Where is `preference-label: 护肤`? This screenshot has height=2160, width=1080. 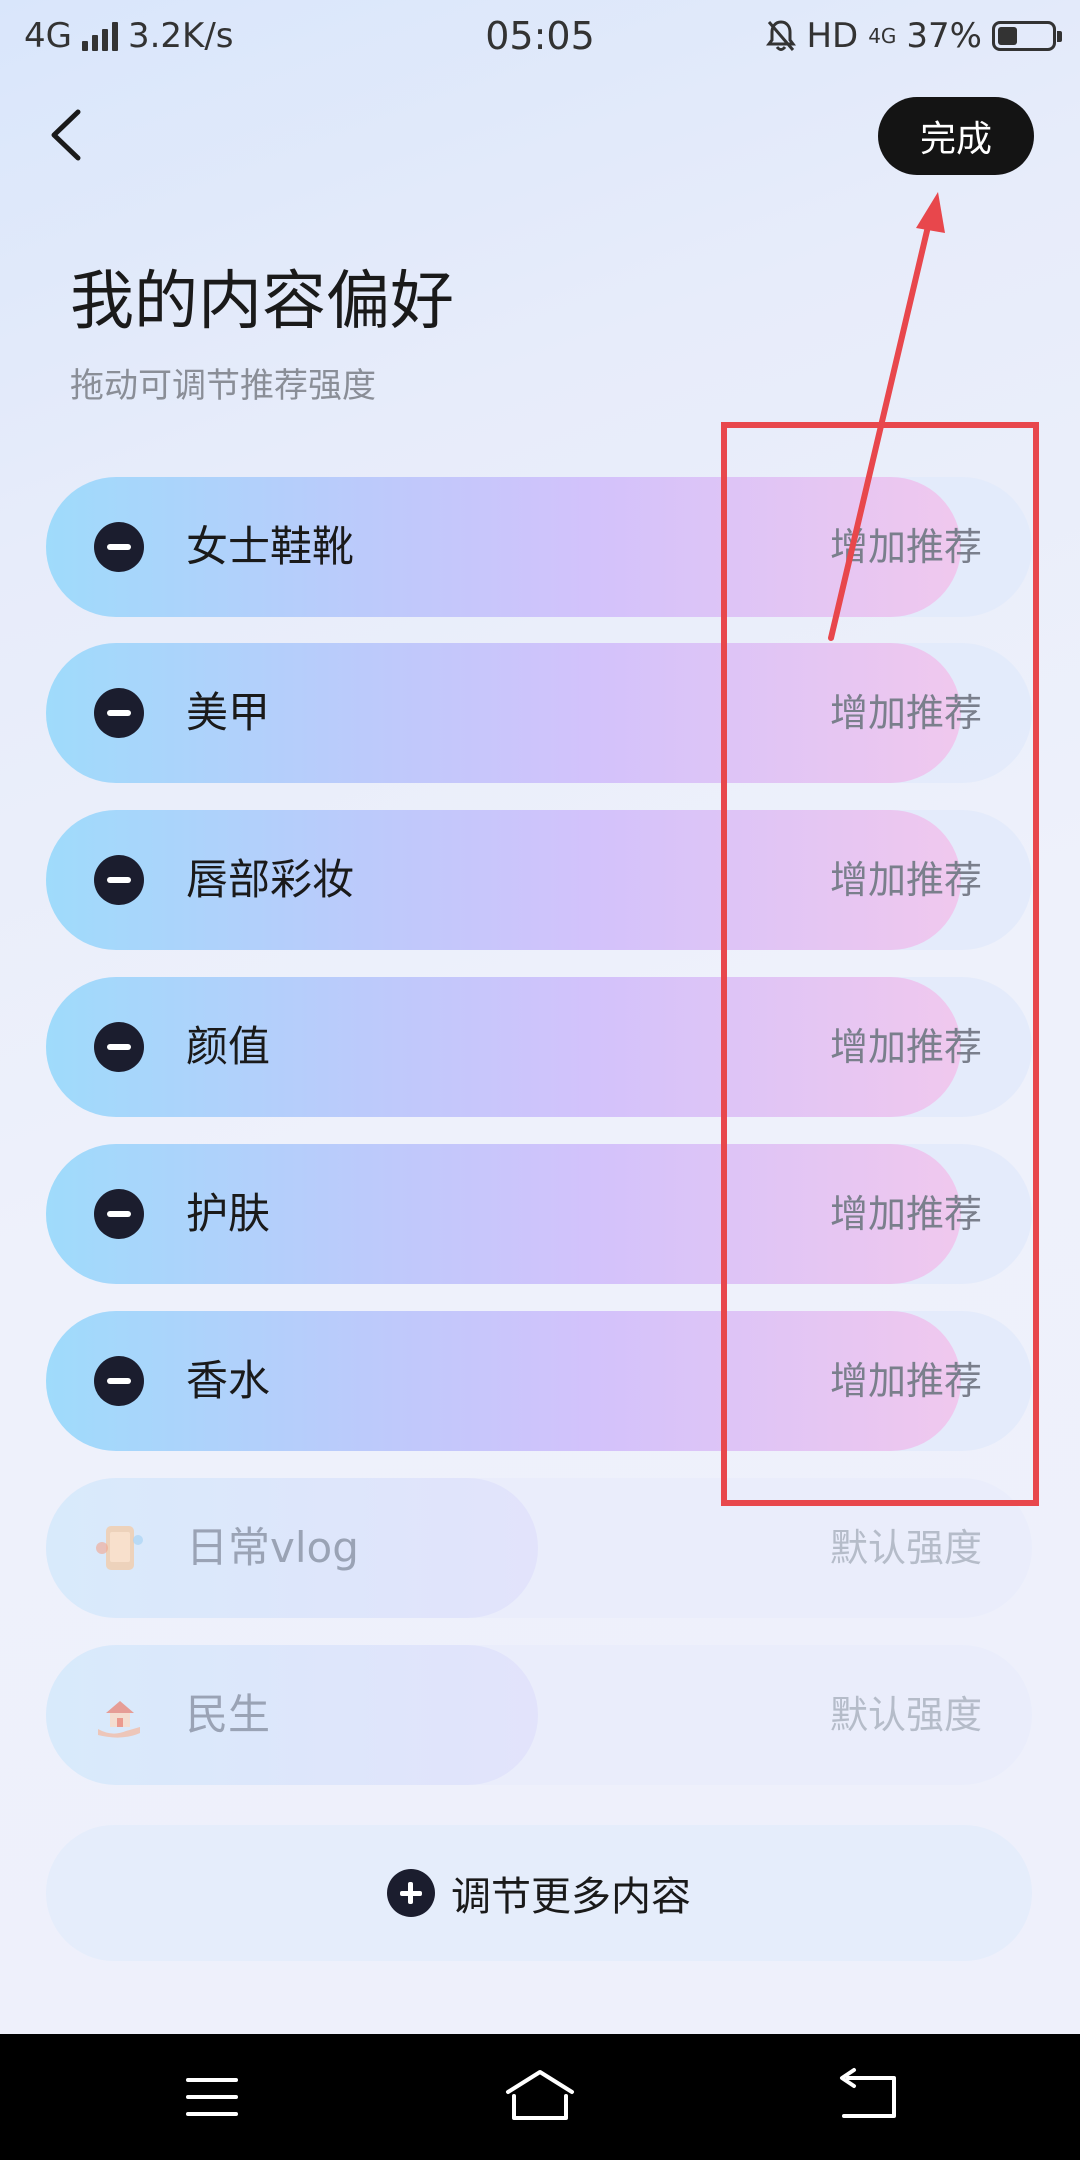
preference-label: 护肤 is located at coordinates (228, 1213).